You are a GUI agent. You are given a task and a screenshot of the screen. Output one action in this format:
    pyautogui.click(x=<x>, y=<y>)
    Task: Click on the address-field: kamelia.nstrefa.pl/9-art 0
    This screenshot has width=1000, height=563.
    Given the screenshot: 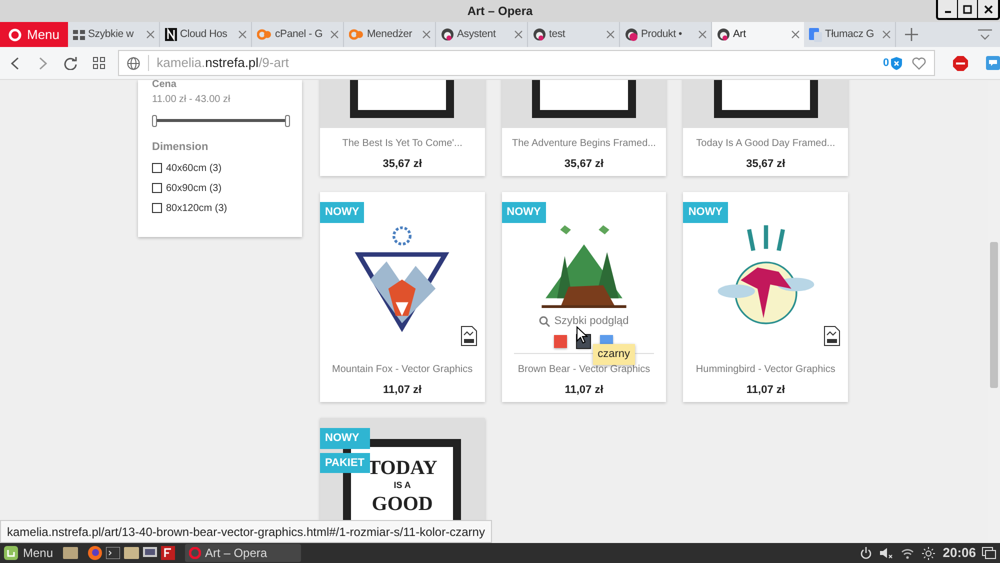 What is the action you would take?
    pyautogui.click(x=527, y=63)
    